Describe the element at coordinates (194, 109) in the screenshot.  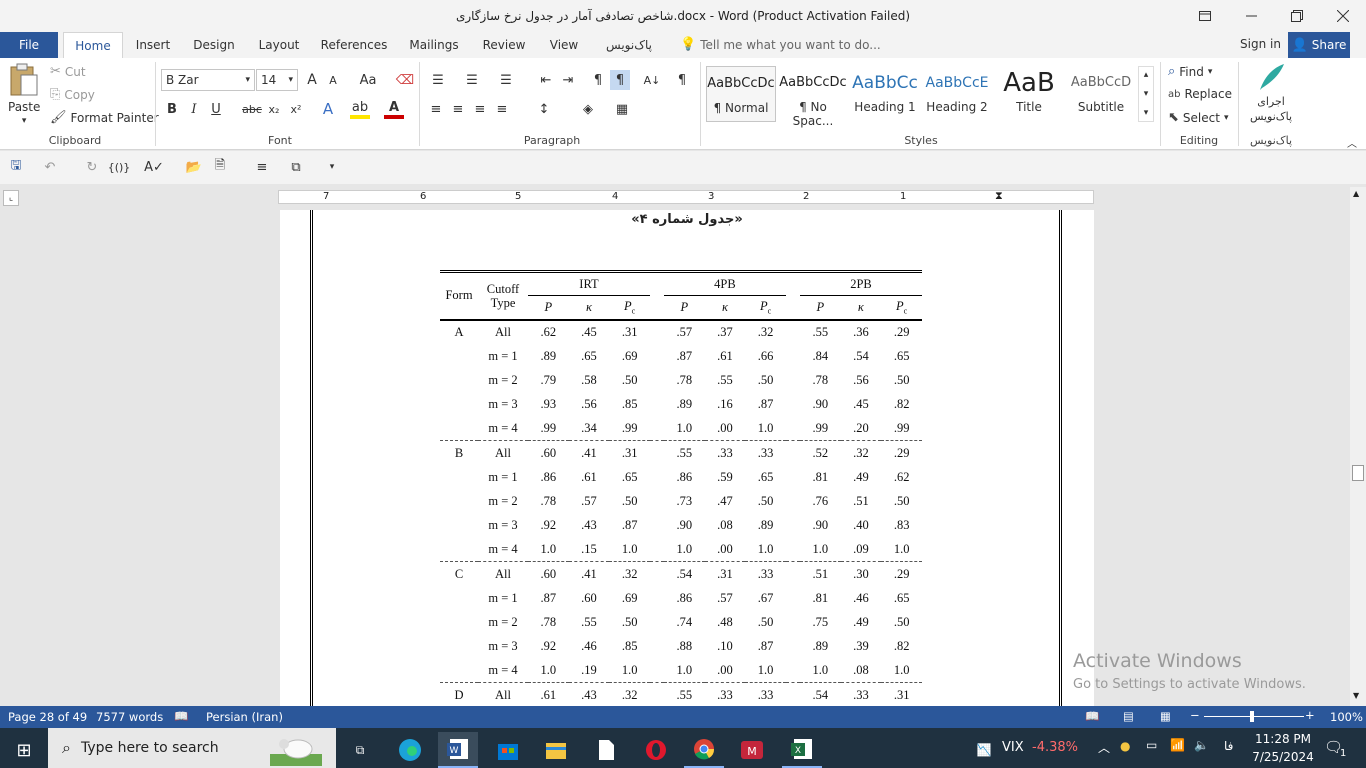
I see `italic-icon: I` at that location.